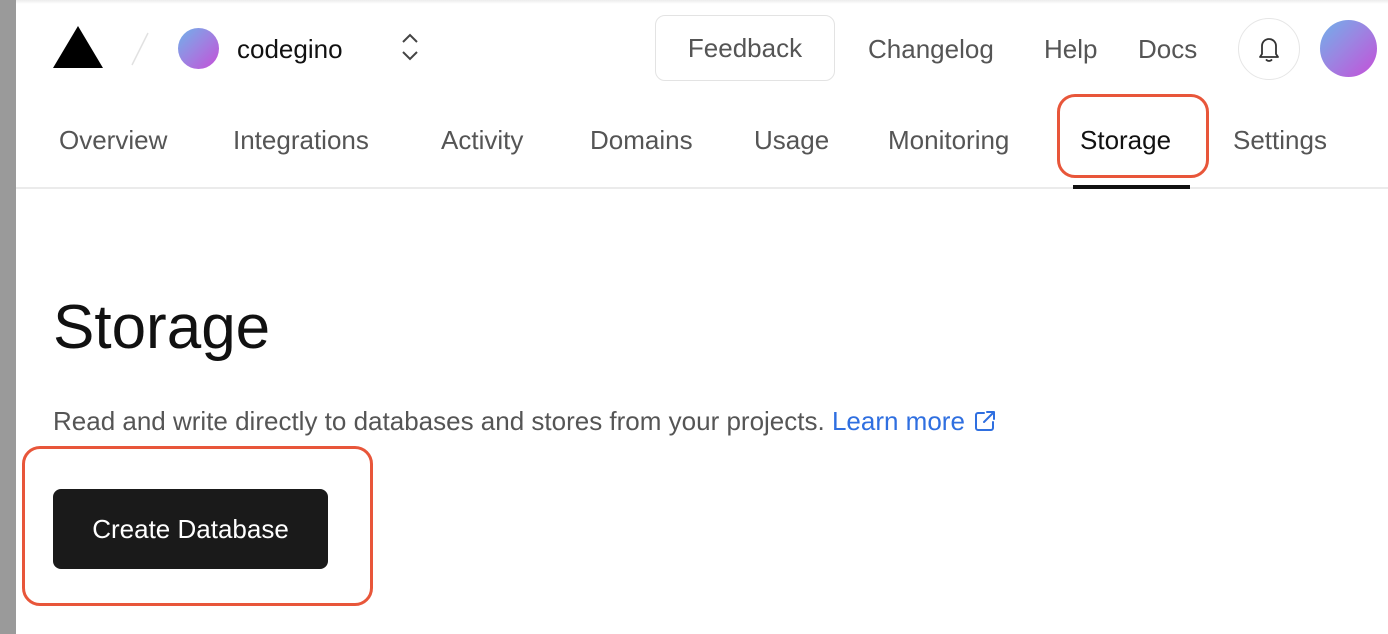  Describe the element at coordinates (898, 421) in the screenshot. I see `learn-more-label: Learn more` at that location.